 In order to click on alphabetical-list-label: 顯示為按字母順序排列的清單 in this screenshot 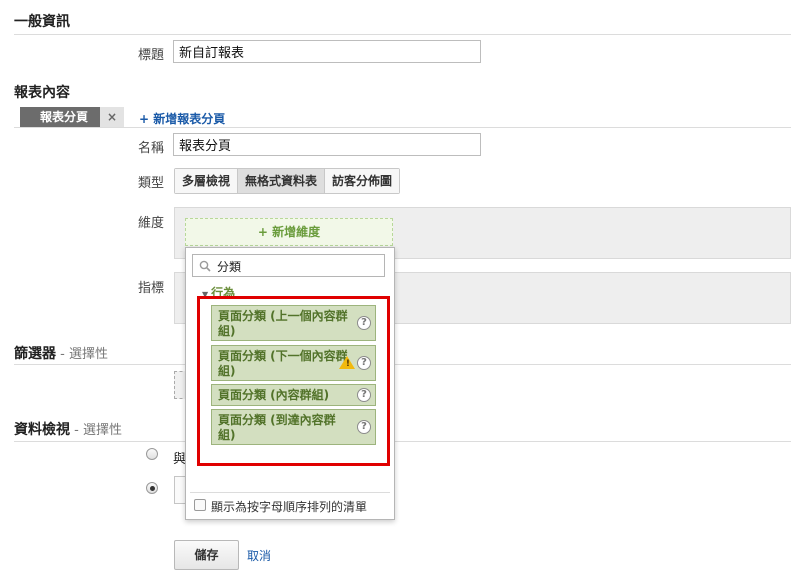, I will do `click(289, 507)`.